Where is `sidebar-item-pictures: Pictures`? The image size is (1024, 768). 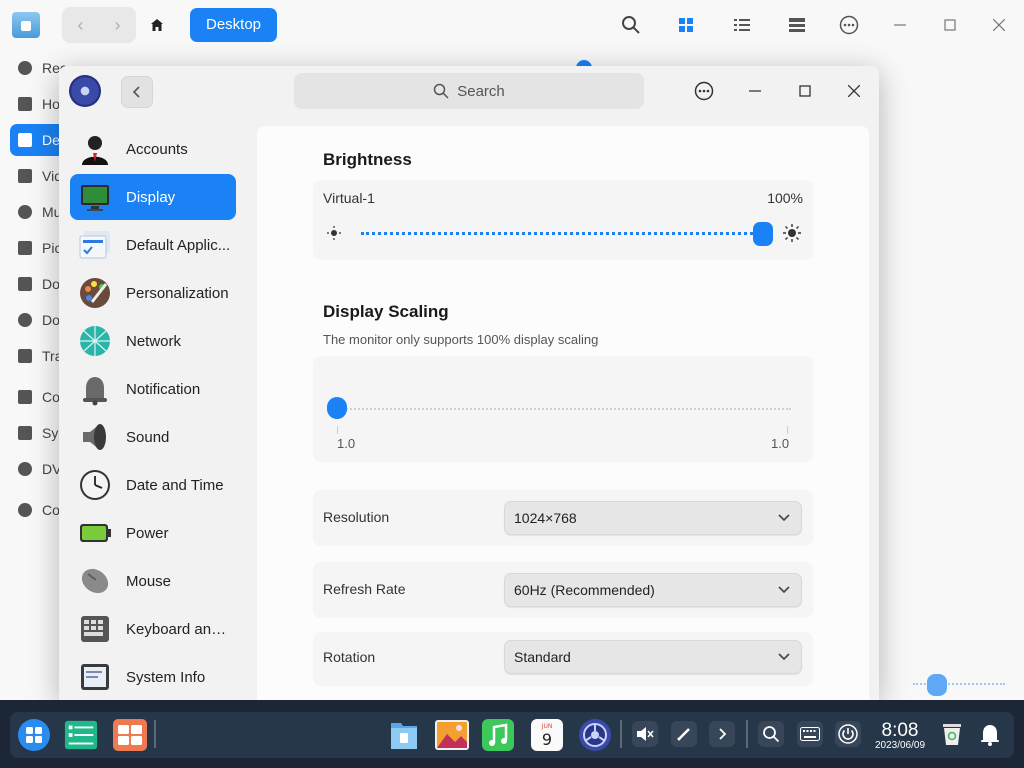
sidebar-item-pictures: Pictures is located at coordinates (38, 248).